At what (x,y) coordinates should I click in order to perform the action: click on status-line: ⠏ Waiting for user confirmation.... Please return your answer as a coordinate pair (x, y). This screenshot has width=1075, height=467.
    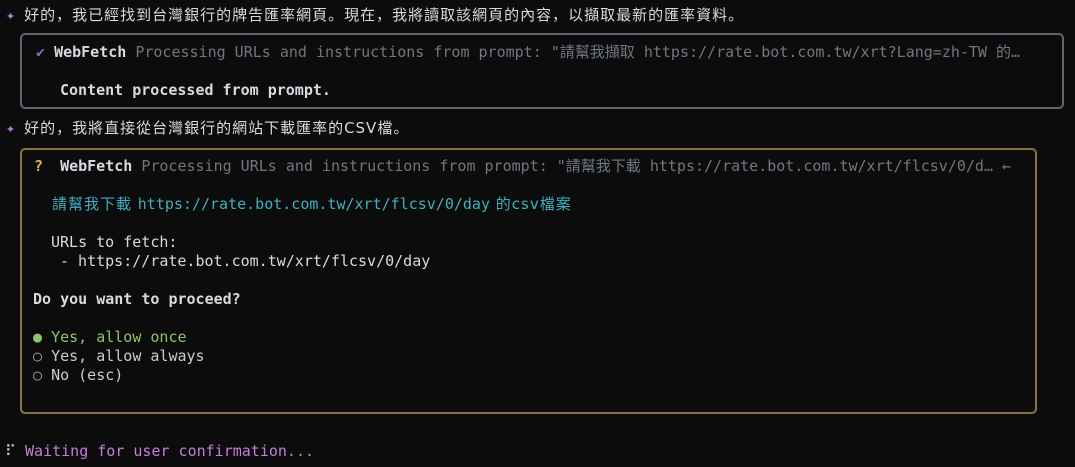
    Looking at the image, I should click on (159, 451).